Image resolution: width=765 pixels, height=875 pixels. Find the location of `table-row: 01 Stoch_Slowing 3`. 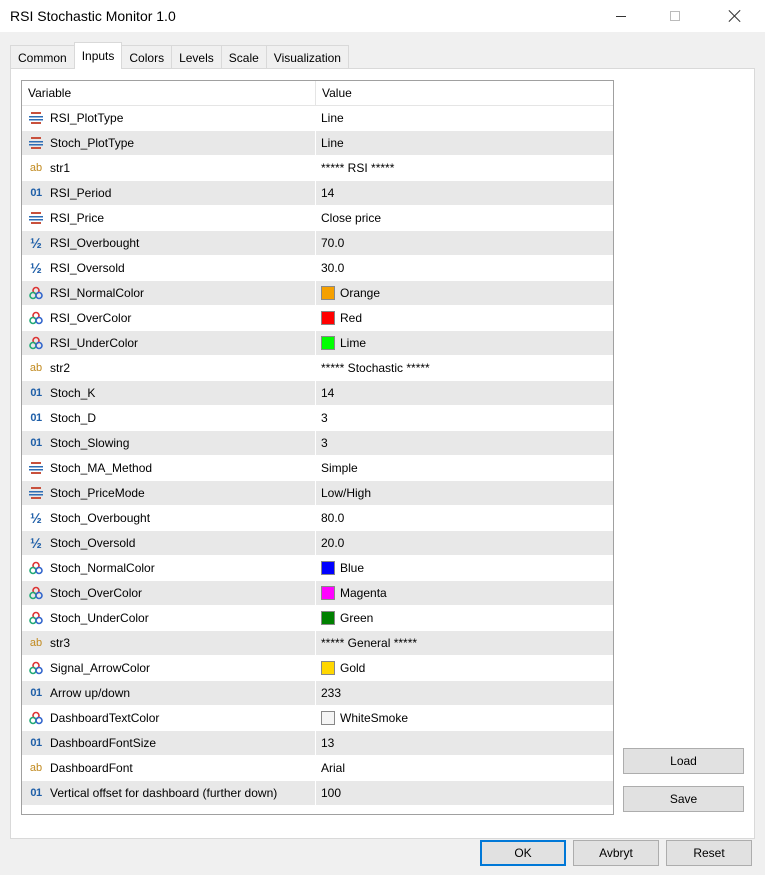

table-row: 01 Stoch_Slowing 3 is located at coordinates (317, 443).